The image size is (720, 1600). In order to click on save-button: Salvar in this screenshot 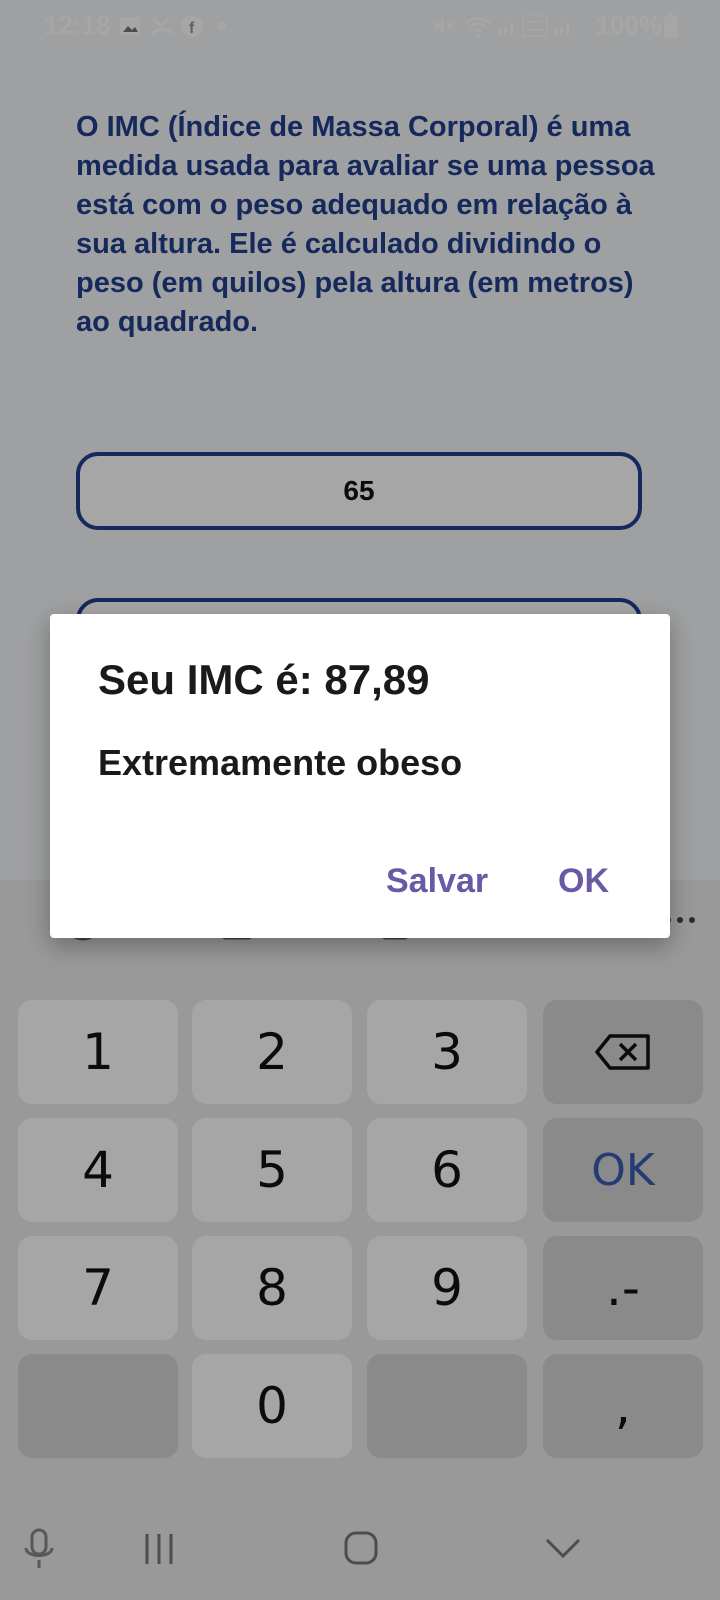, I will do `click(437, 881)`.